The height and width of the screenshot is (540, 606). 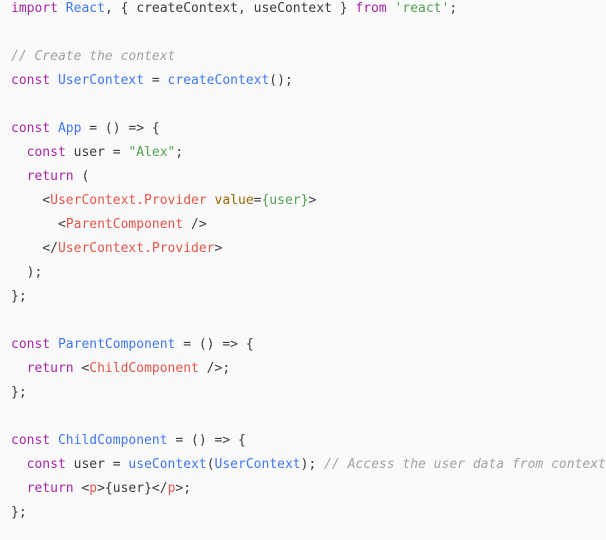 I want to click on code-line: );, so click(x=308, y=273).